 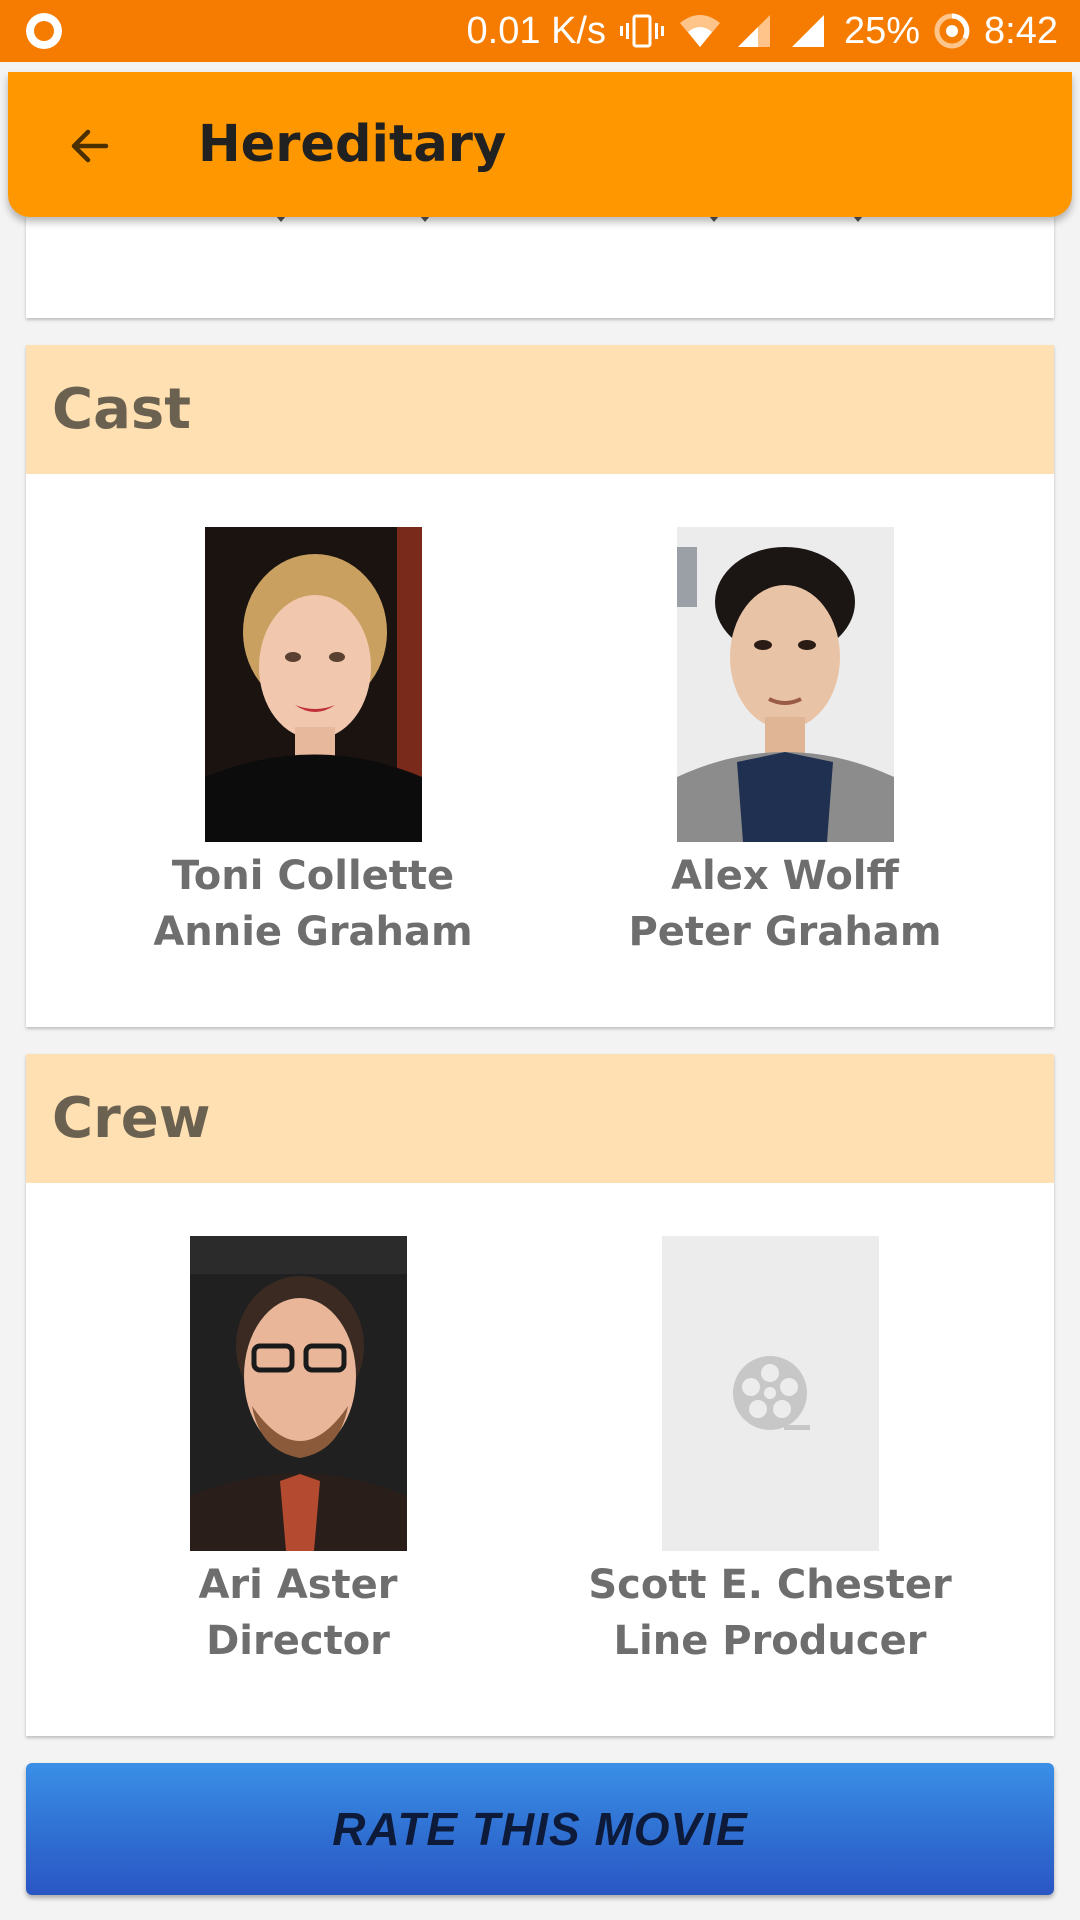 What do you see at coordinates (700, 31) in the screenshot?
I see `wifi-icon` at bounding box center [700, 31].